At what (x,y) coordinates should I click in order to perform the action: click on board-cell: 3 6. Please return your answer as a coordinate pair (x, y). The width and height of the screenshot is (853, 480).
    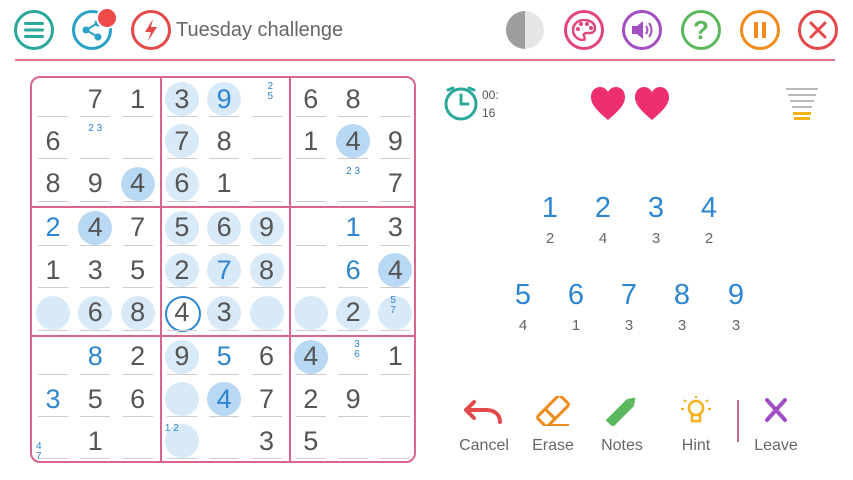
    Looking at the image, I should click on (353, 357).